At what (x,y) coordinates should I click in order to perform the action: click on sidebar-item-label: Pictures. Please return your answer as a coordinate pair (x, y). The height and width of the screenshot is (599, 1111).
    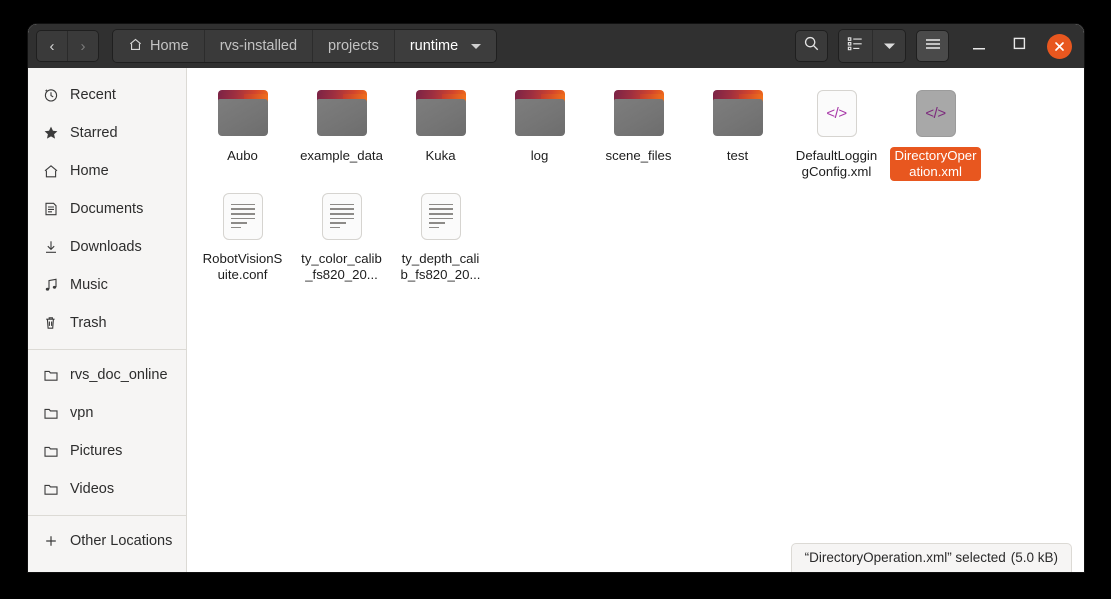
    Looking at the image, I should click on (96, 451).